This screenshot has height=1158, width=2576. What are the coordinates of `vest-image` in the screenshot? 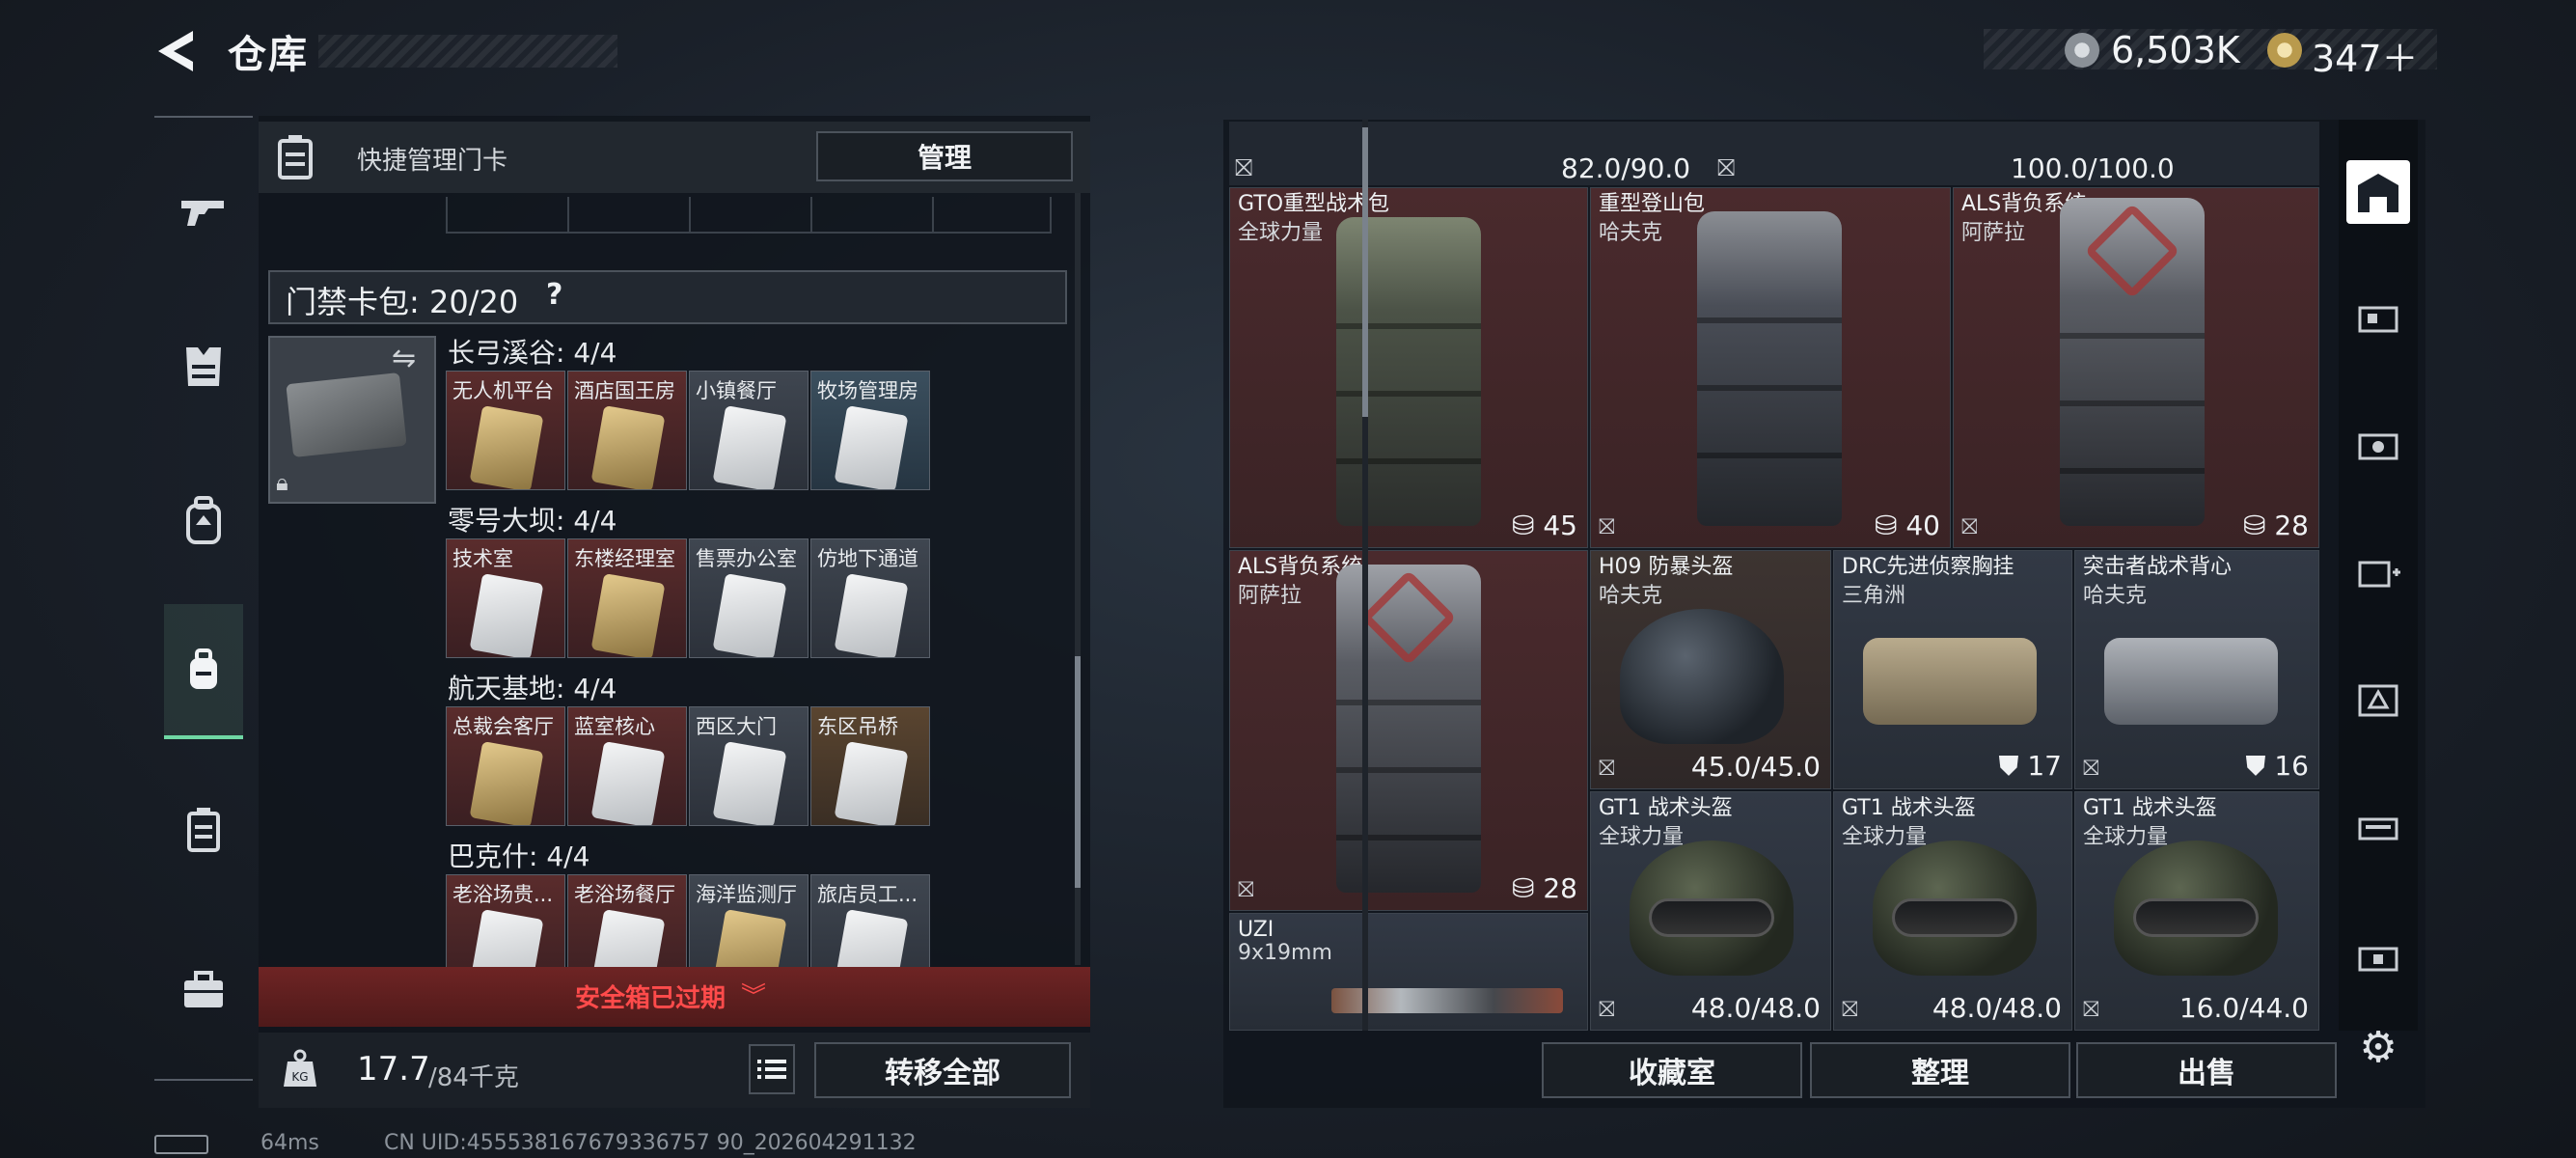 It's located at (2191, 681).